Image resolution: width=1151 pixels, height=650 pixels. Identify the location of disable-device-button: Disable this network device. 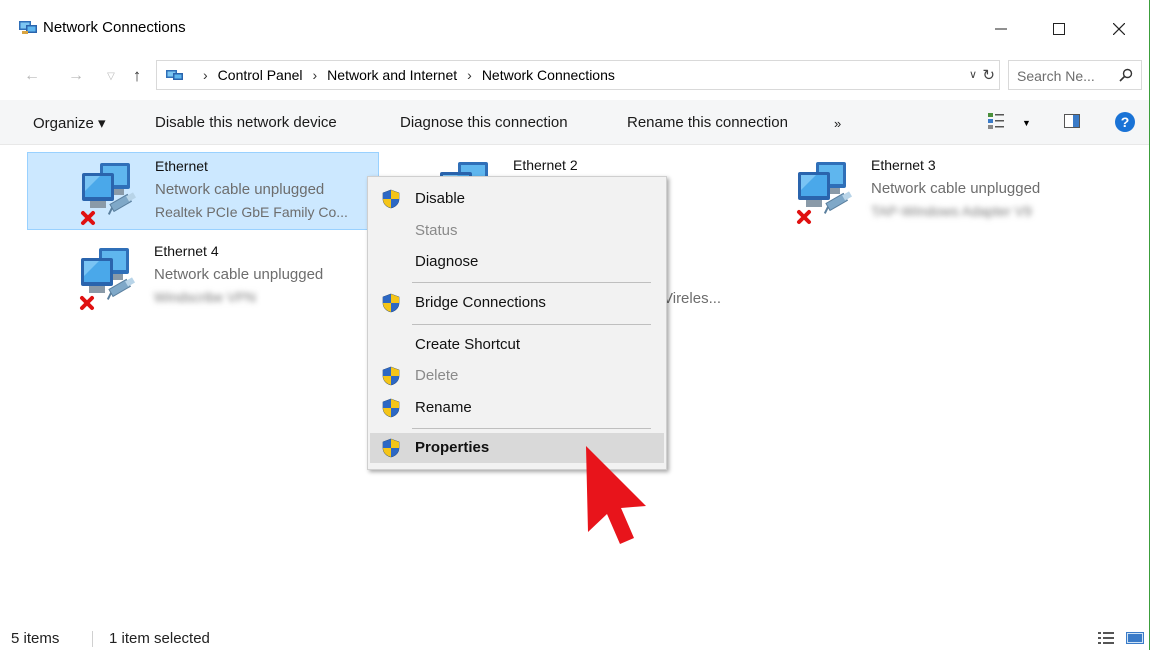
(246, 122).